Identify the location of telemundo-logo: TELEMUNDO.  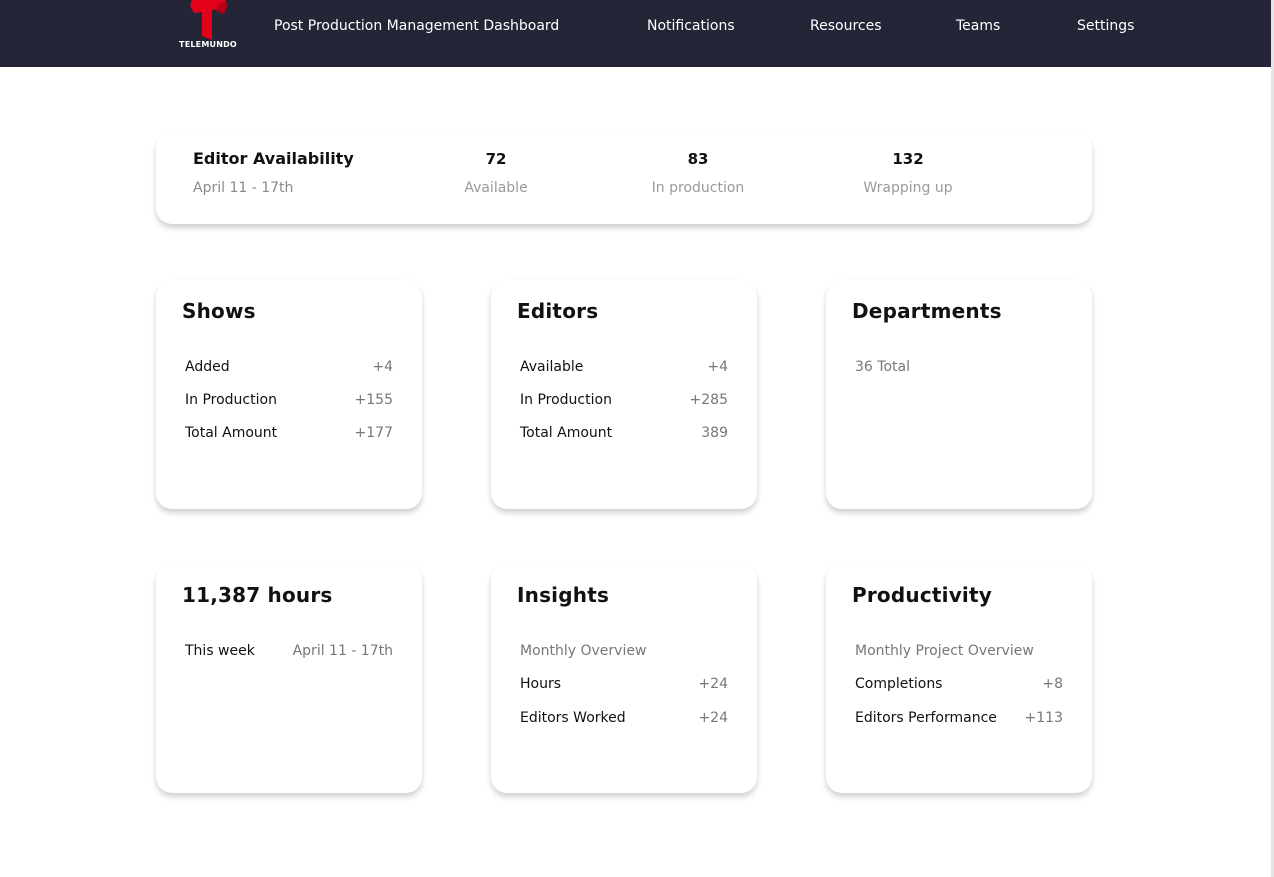
(209, 27).